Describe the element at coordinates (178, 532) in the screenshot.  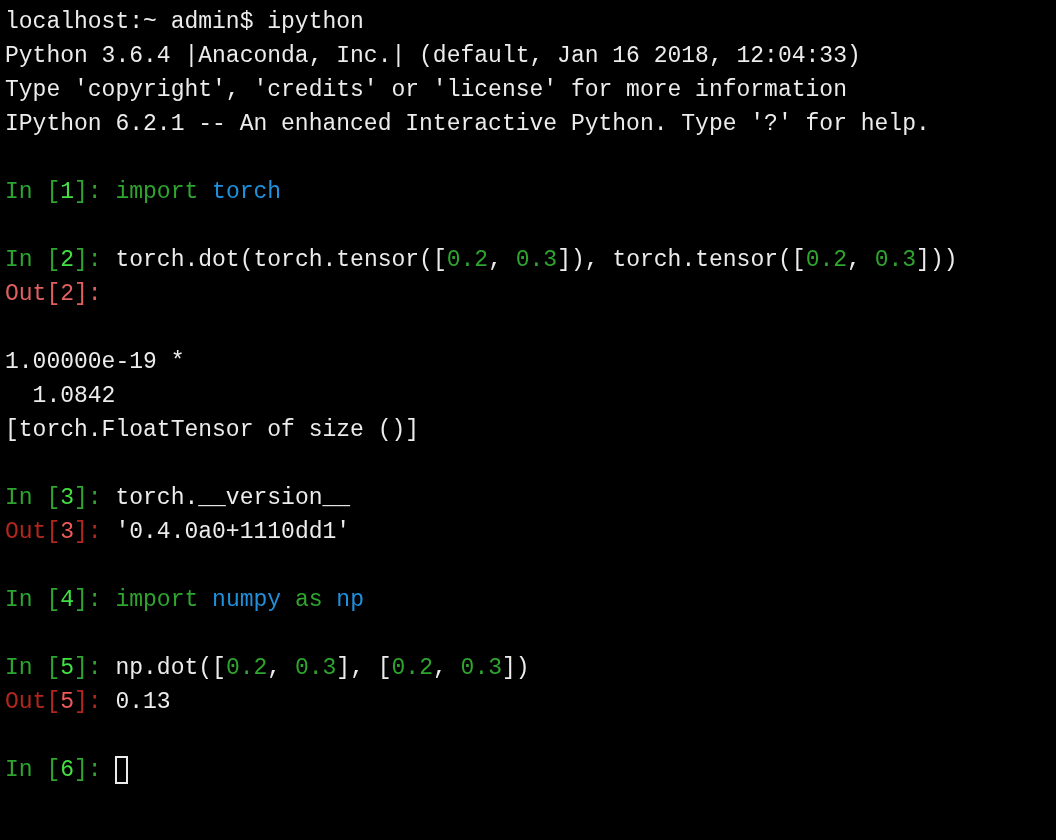
I see `terminal-line: Out[3]: '0.4.0a0+1110dd1'` at that location.